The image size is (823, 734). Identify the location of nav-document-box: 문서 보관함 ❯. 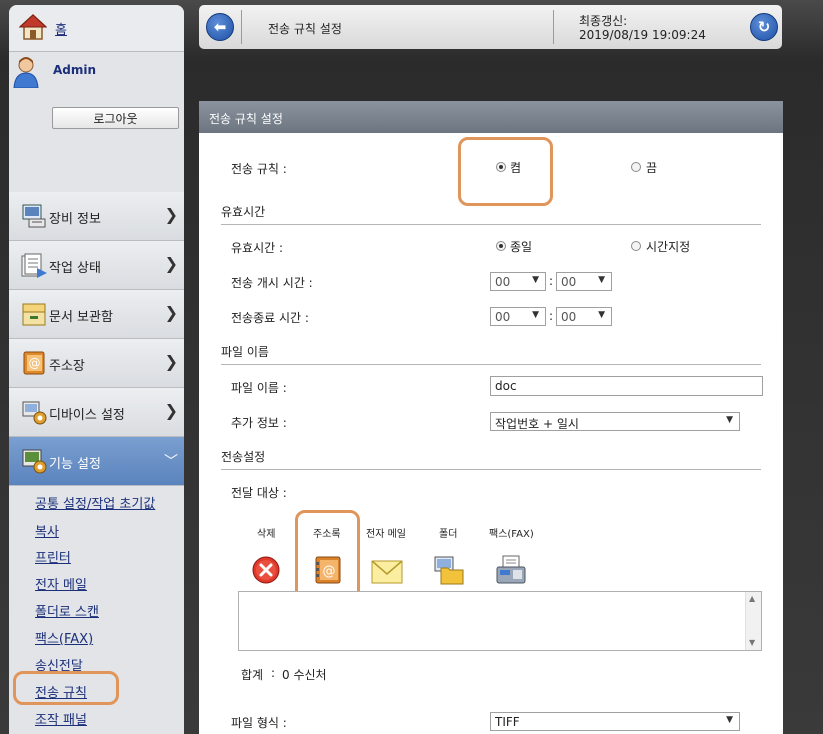
(96, 314).